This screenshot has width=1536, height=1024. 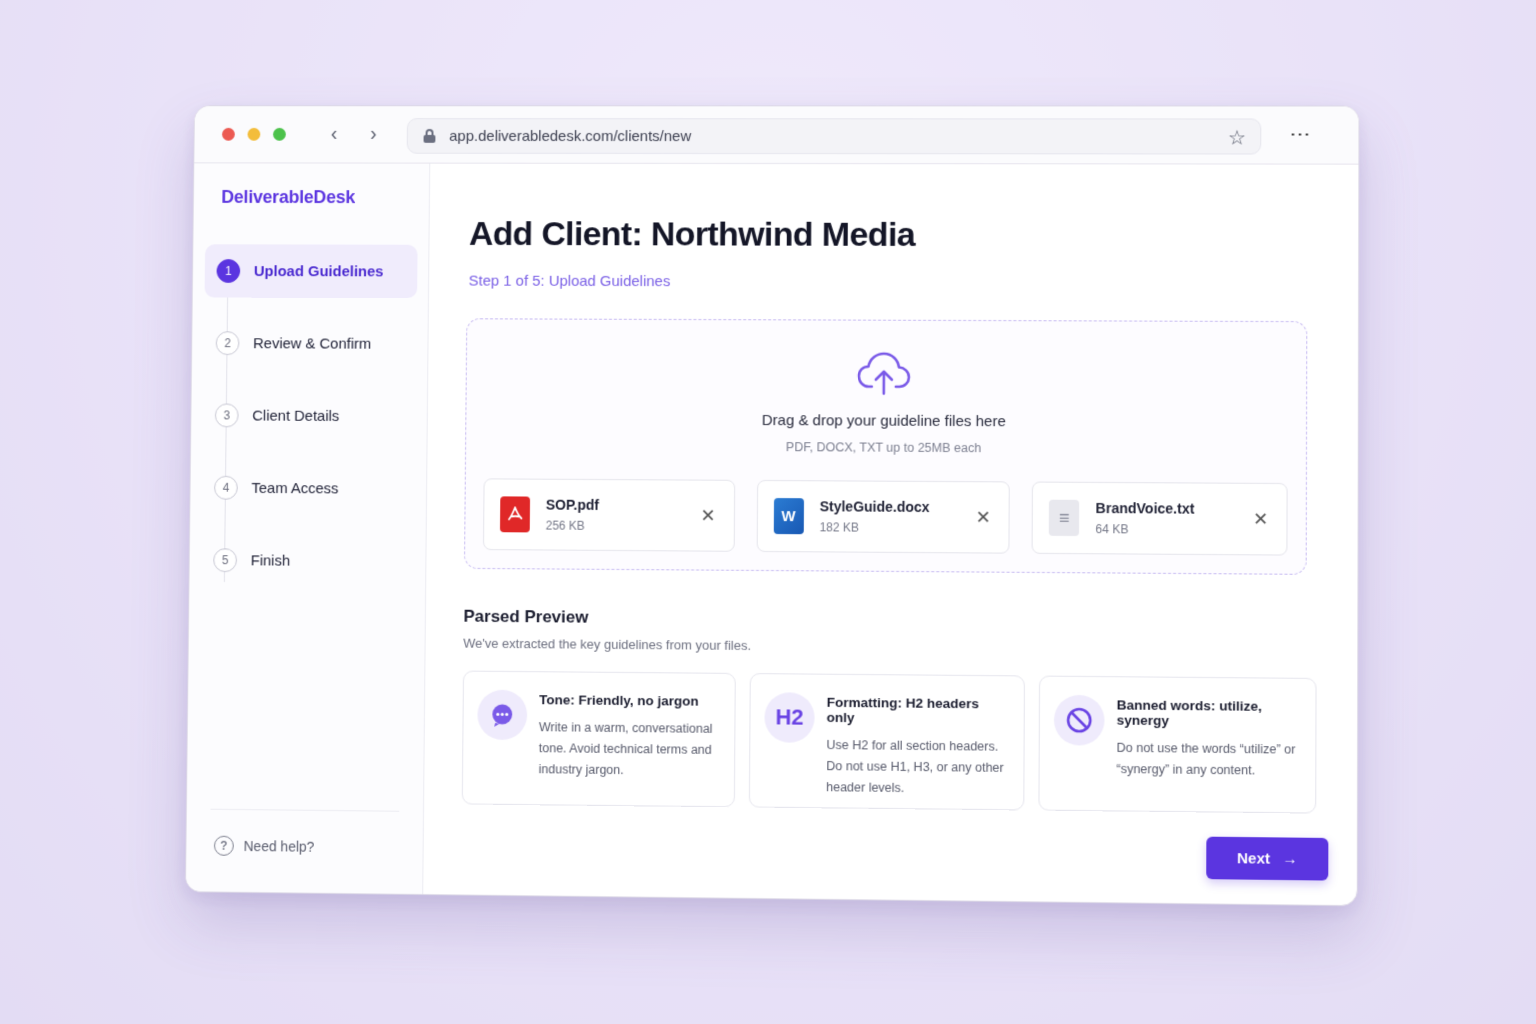 I want to click on step-team-access: 4 Team Access, so click(x=308, y=488).